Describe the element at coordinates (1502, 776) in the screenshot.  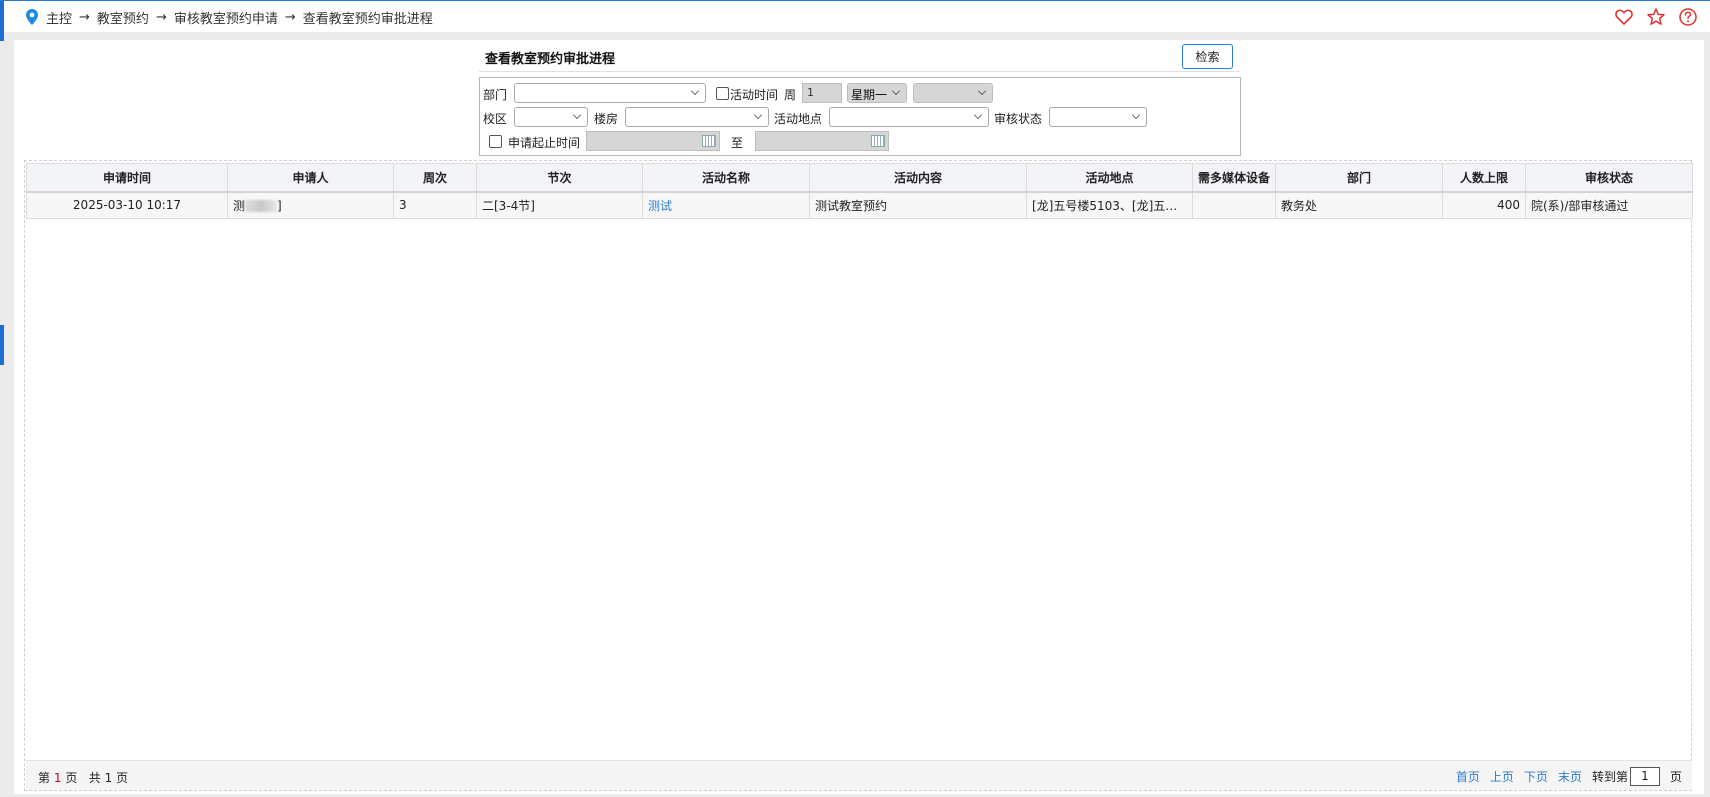
I see `prev-page-link: 上页` at that location.